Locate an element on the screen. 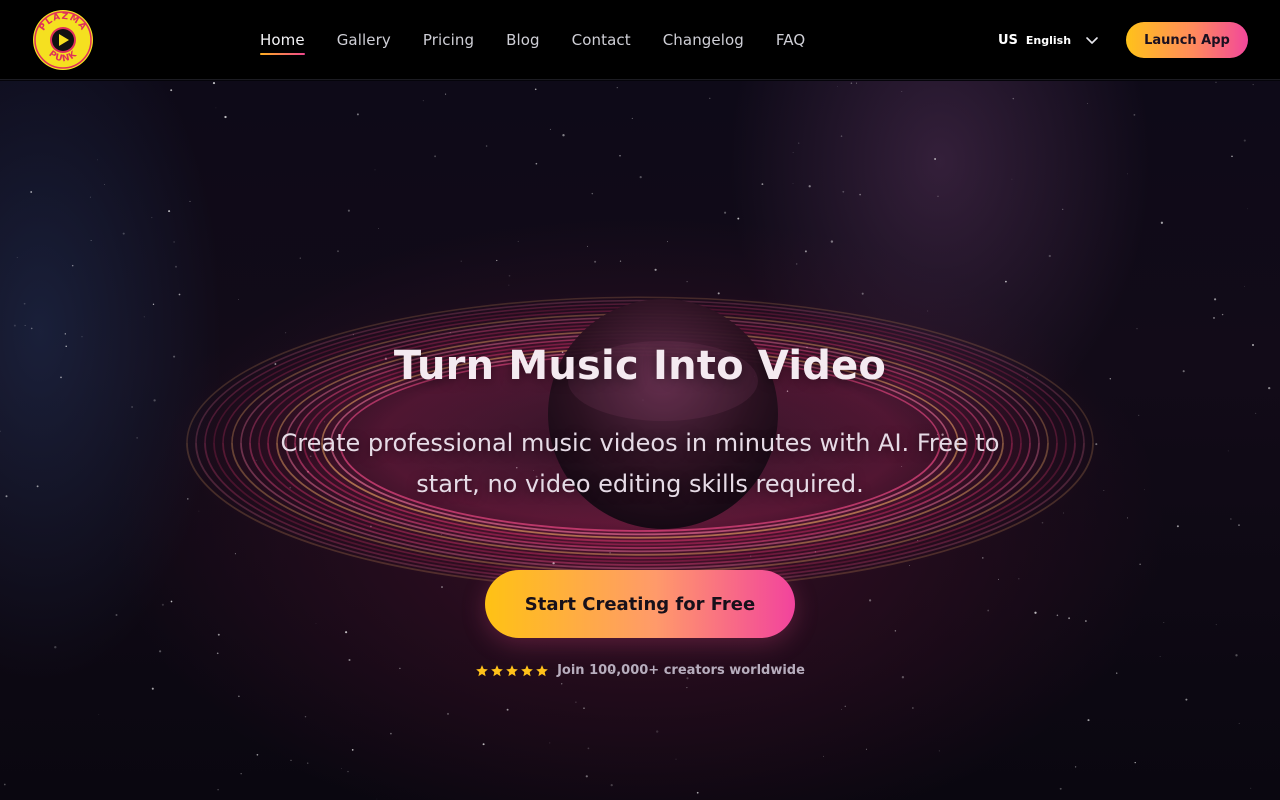  nav-blog: Blog is located at coordinates (523, 40).